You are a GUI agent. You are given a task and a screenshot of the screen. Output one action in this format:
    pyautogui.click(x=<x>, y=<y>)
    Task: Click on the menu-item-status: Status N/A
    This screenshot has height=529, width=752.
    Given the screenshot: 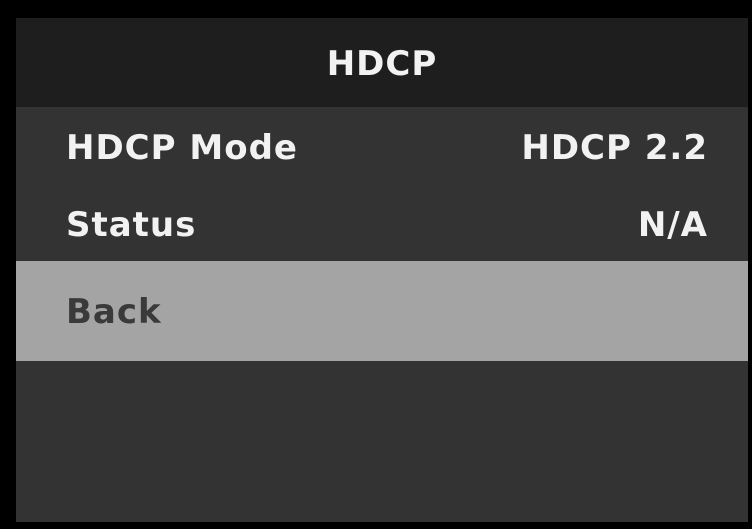 What is the action you would take?
    pyautogui.click(x=382, y=225)
    